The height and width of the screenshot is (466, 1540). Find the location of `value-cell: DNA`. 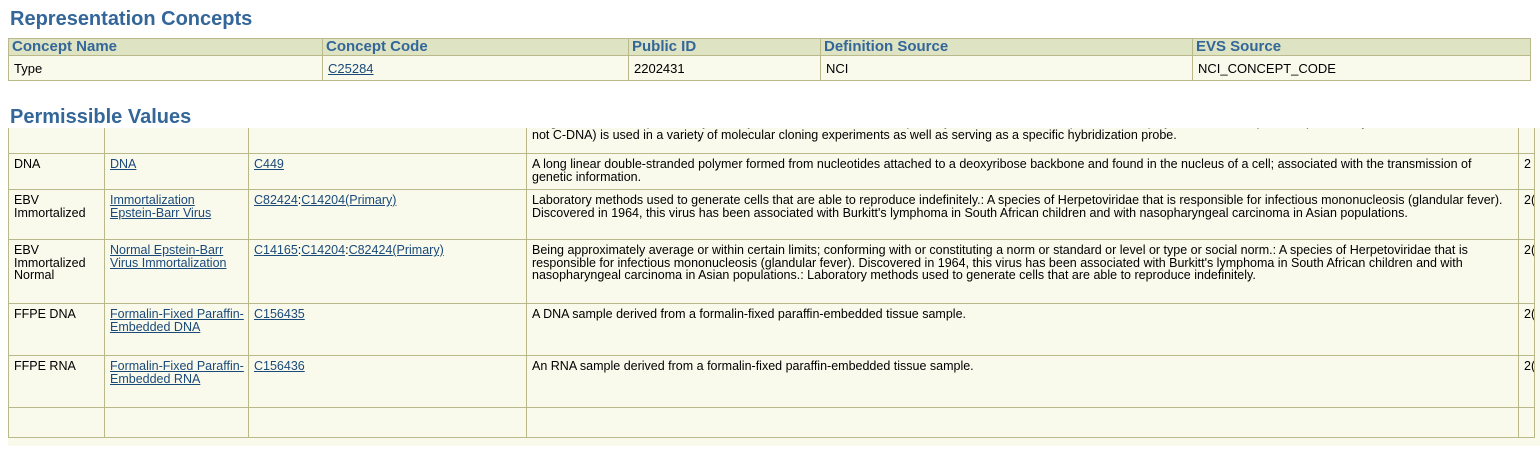

value-cell: DNA is located at coordinates (56, 171).